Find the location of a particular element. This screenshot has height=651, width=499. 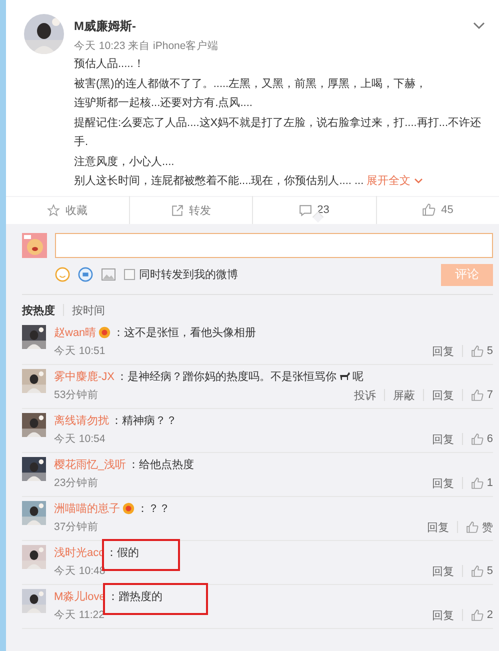

sort-tab: 按时间 is located at coordinates (88, 310).